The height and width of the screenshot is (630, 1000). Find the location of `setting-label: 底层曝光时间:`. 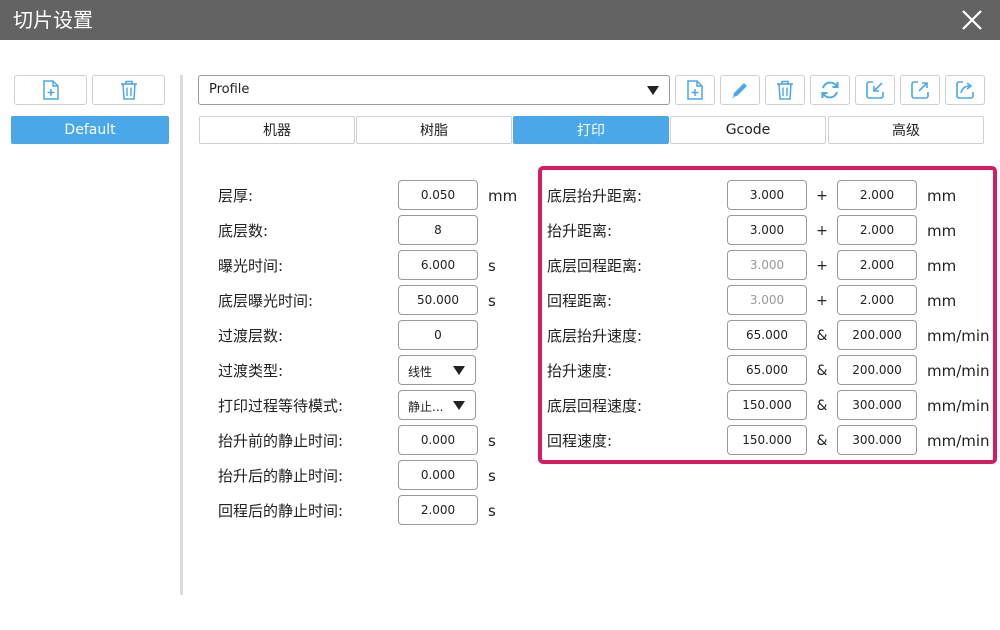

setting-label: 底层曝光时间: is located at coordinates (266, 301).